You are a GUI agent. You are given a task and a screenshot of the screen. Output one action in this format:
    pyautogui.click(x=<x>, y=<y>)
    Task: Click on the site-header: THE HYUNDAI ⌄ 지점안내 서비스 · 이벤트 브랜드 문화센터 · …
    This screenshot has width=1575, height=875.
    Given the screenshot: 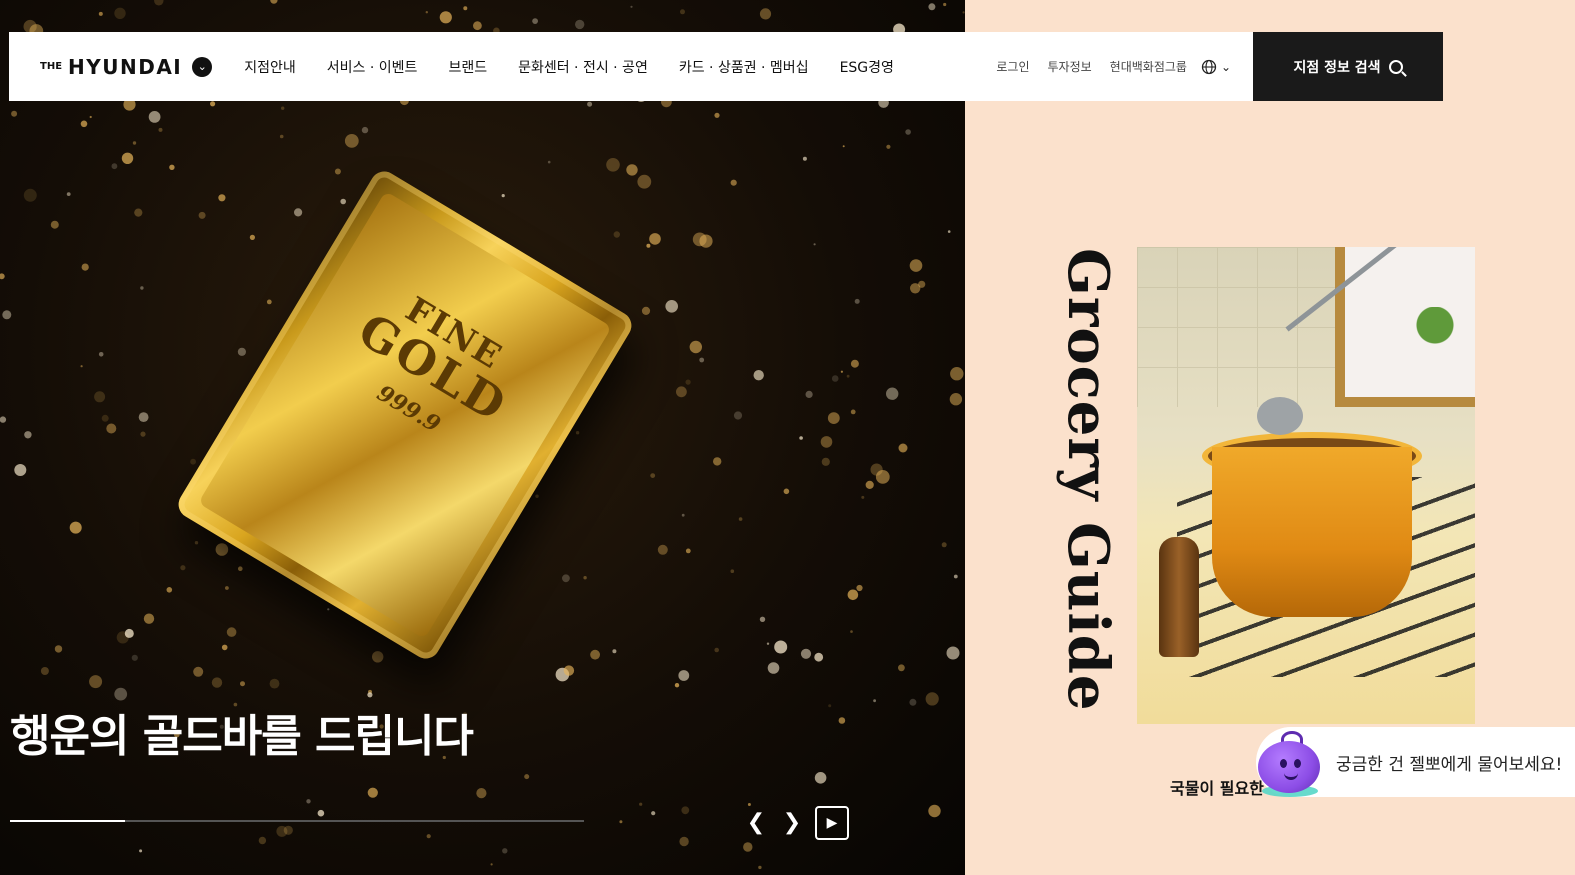 What is the action you would take?
    pyautogui.click(x=631, y=66)
    